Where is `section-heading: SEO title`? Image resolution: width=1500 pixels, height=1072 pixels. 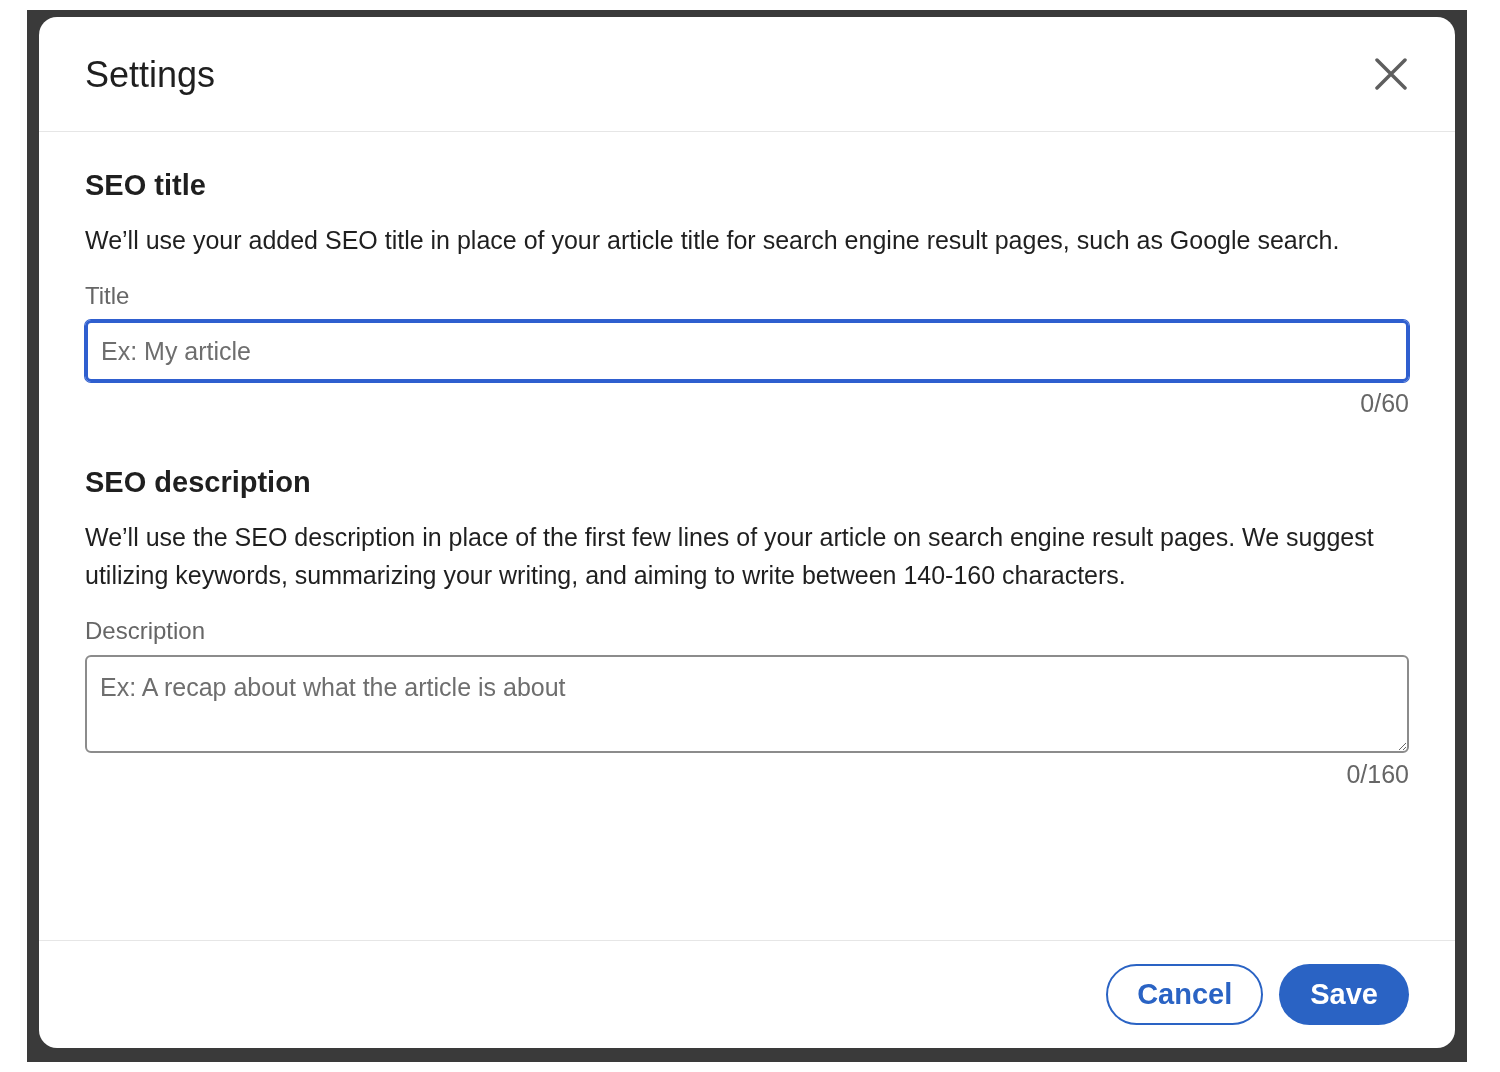
section-heading: SEO title is located at coordinates (146, 185).